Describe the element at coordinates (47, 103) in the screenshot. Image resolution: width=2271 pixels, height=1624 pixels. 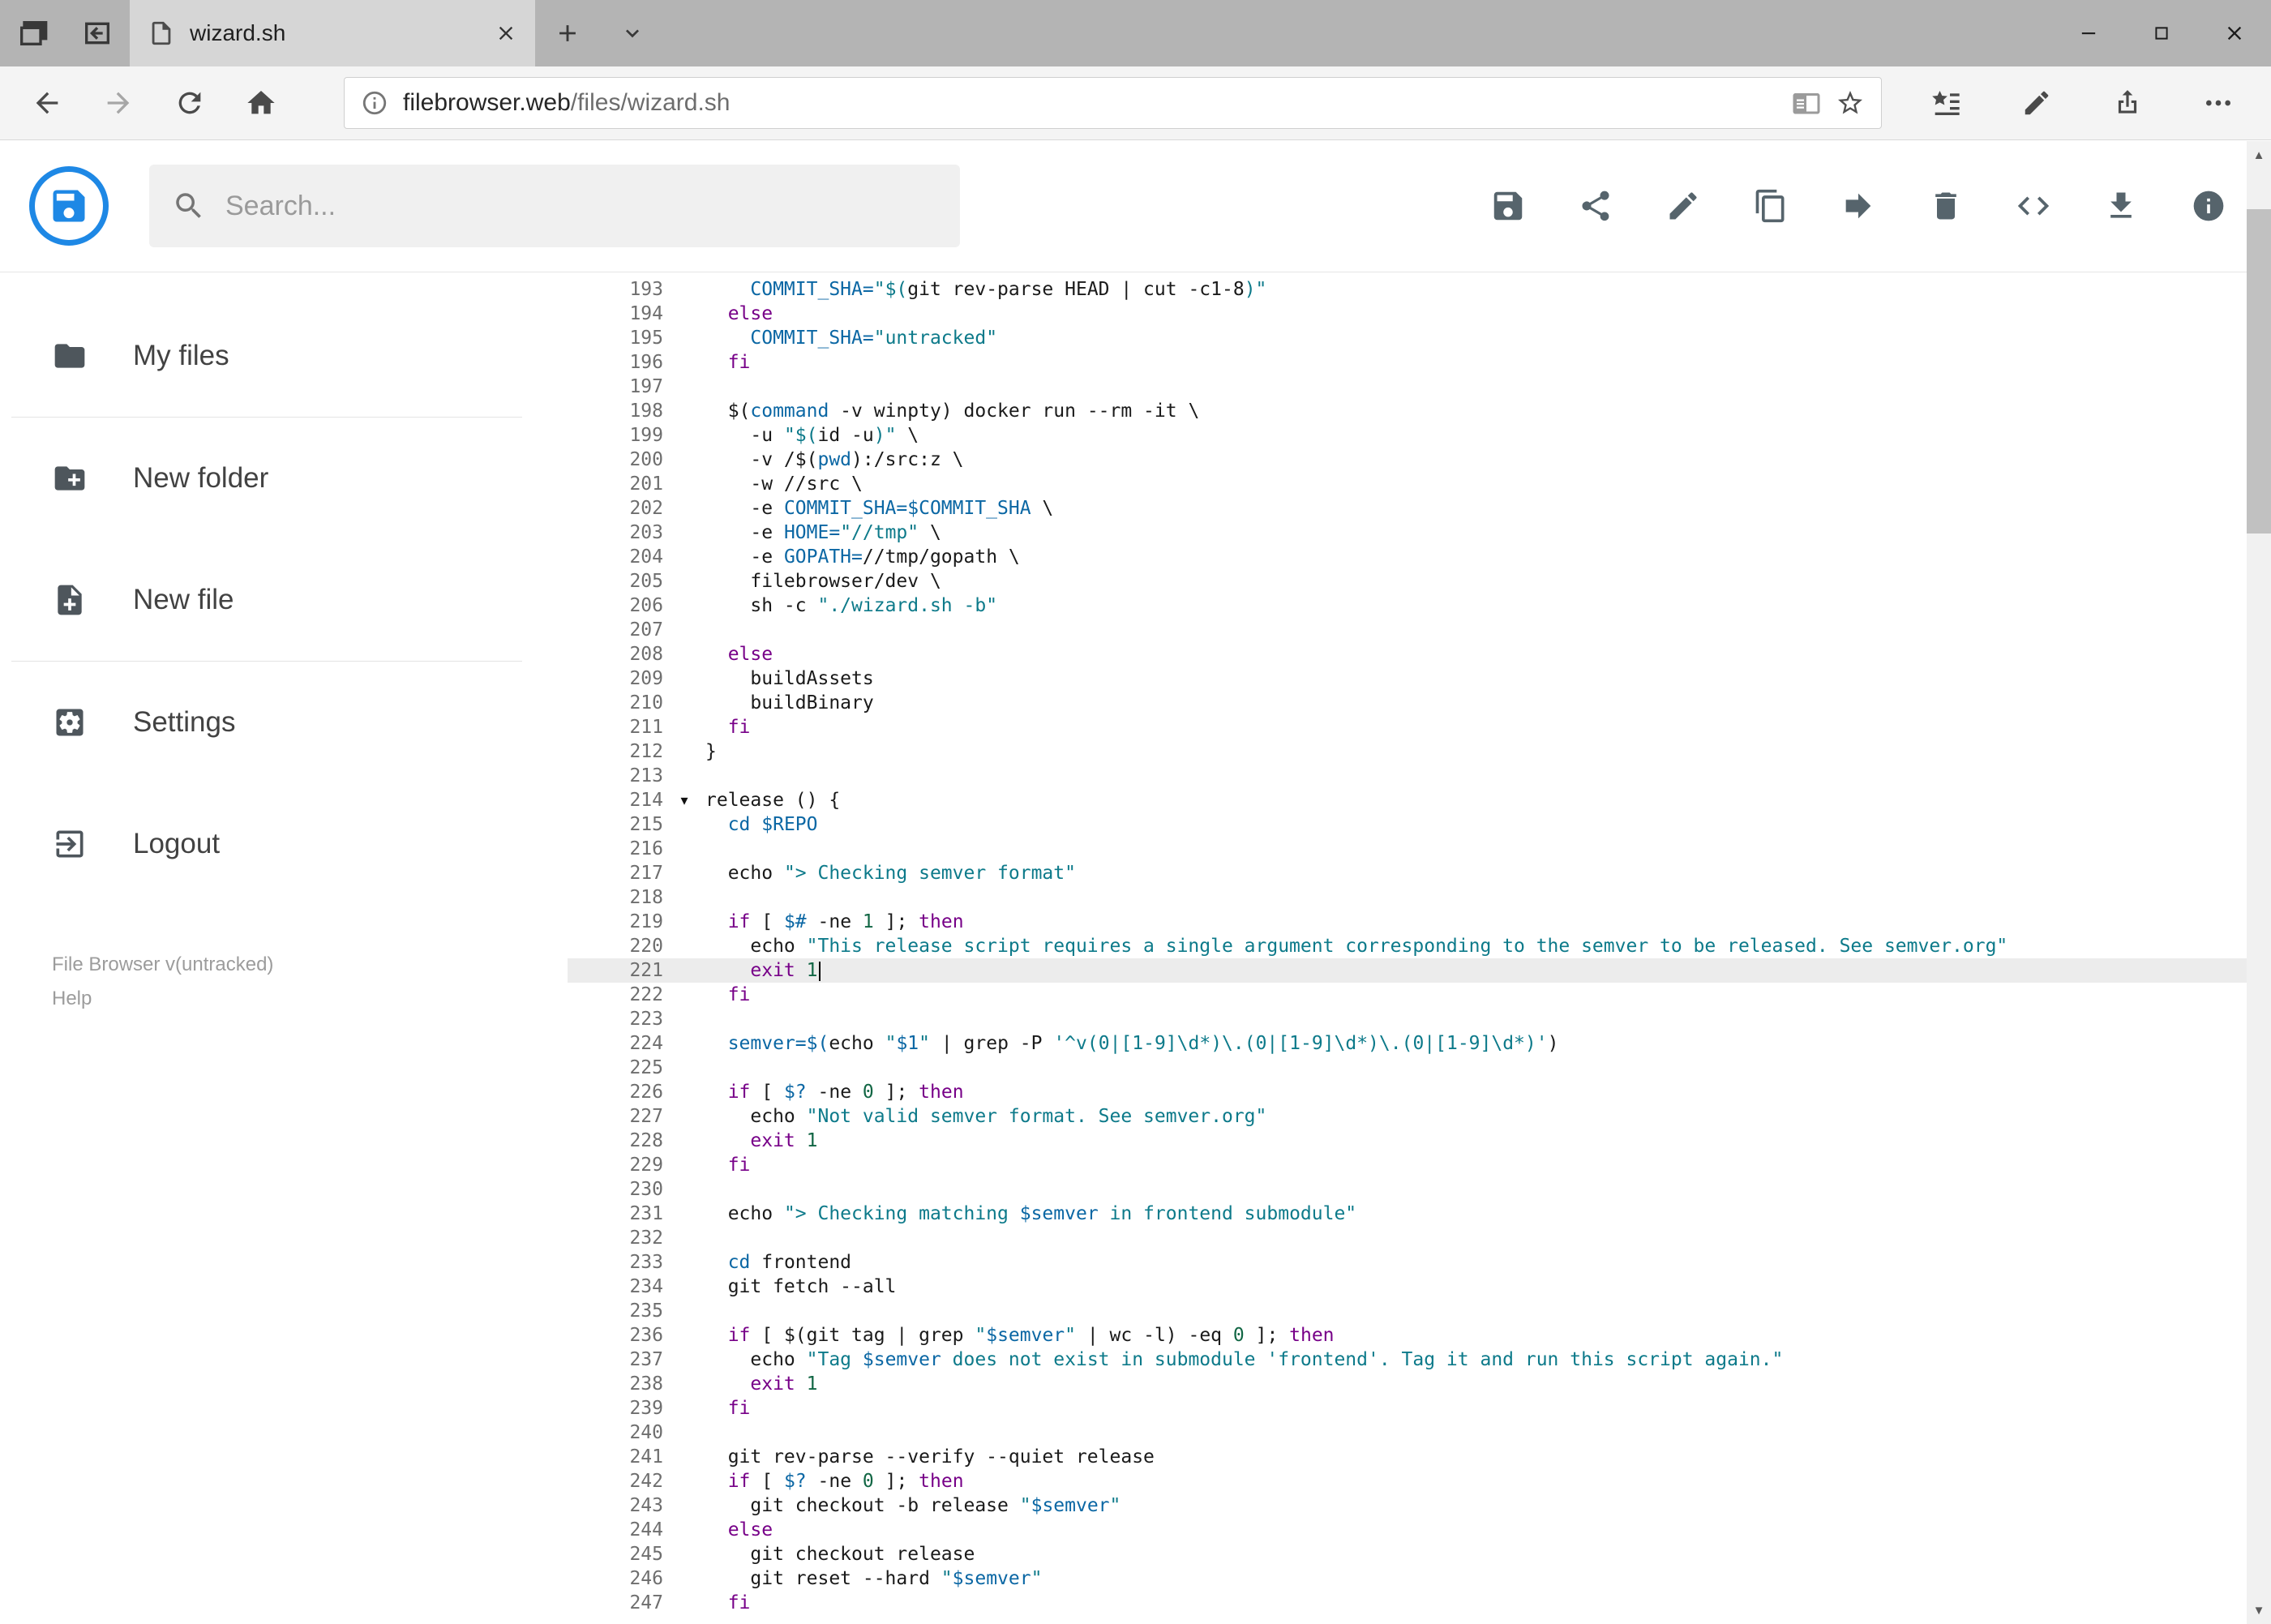
I see `back-button` at that location.